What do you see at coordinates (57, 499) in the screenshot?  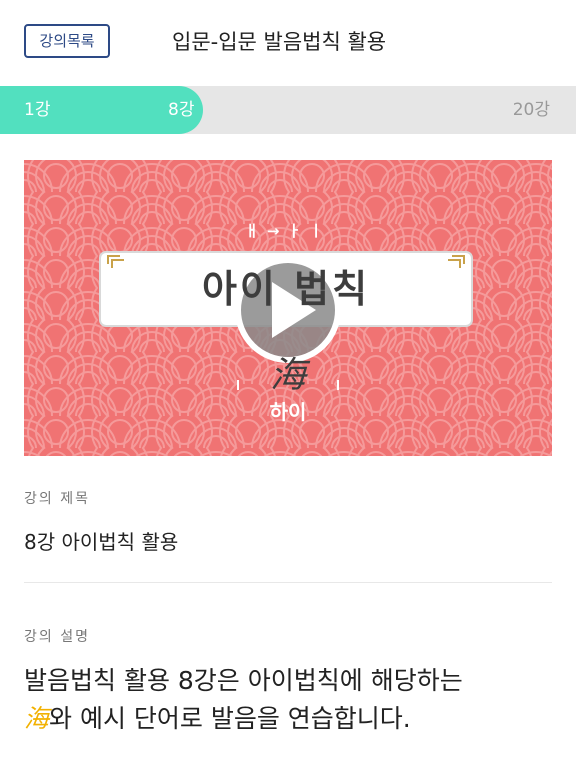 I see `lecture-title-label: 강의 제목` at bounding box center [57, 499].